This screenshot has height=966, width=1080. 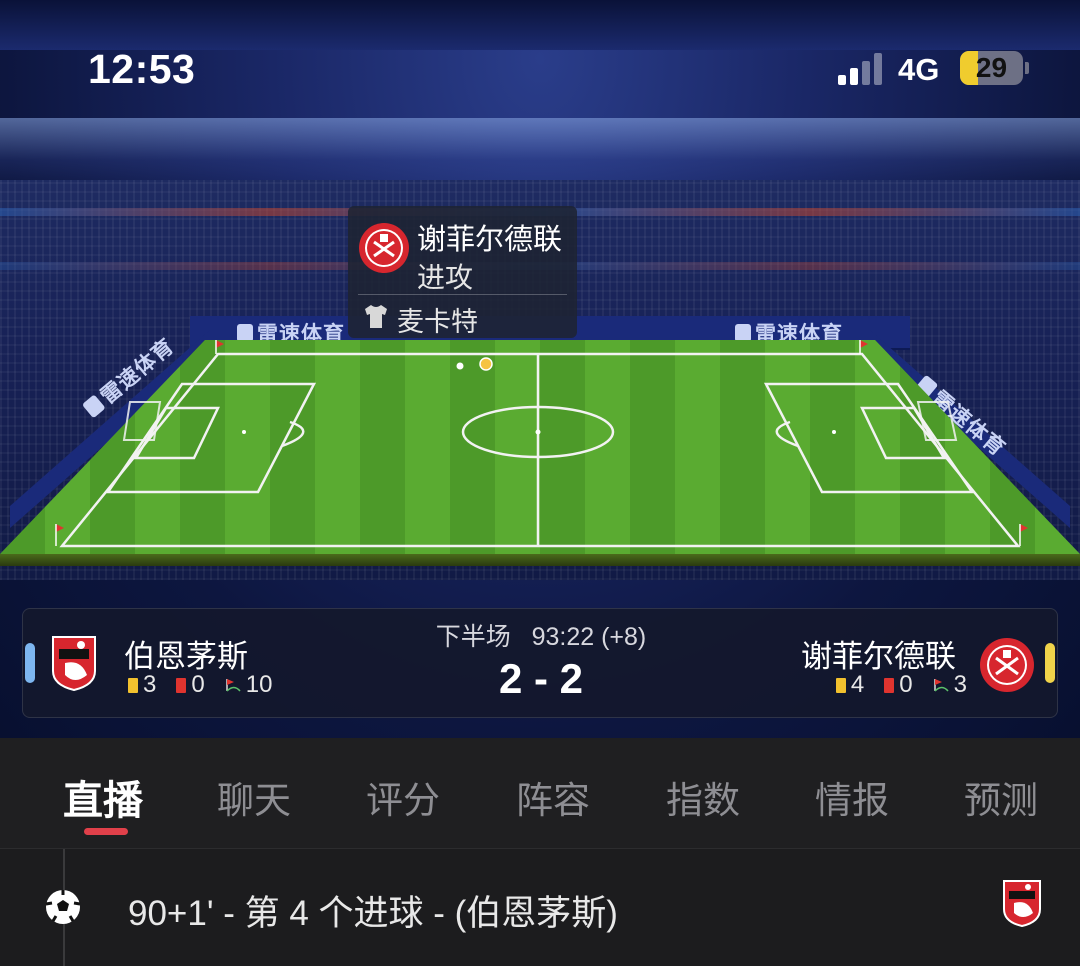 What do you see at coordinates (1022, 903) in the screenshot?
I see `bournemouth-crest-icon` at bounding box center [1022, 903].